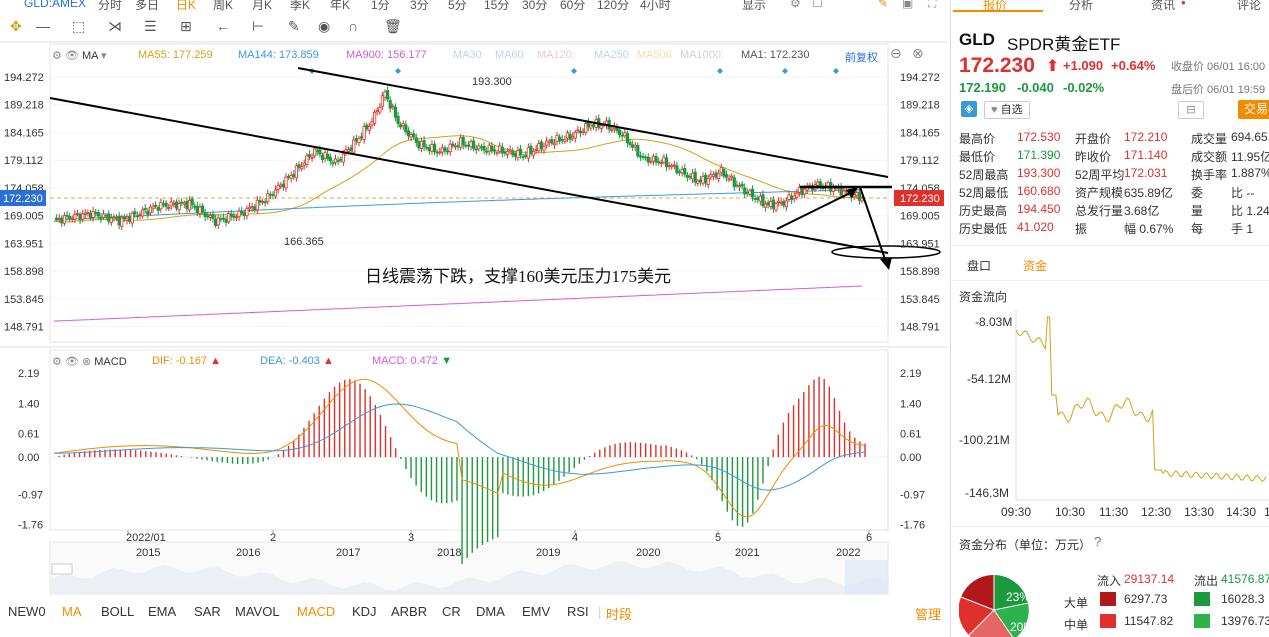 The image size is (1269, 637). Describe the element at coordinates (655, 6) in the screenshot. I see `period-tab: 4小时` at that location.